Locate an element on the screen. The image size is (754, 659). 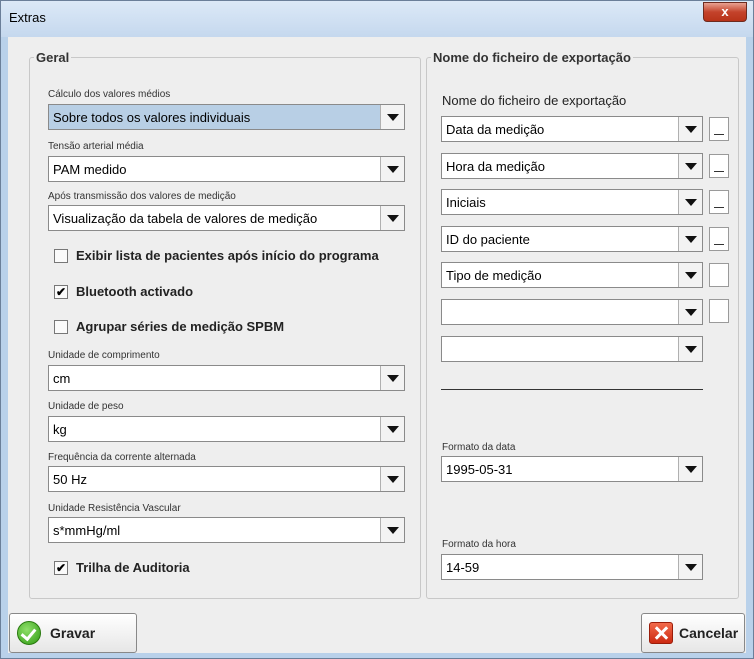
export-part-4-value: ID do paciente is located at coordinates (488, 239).